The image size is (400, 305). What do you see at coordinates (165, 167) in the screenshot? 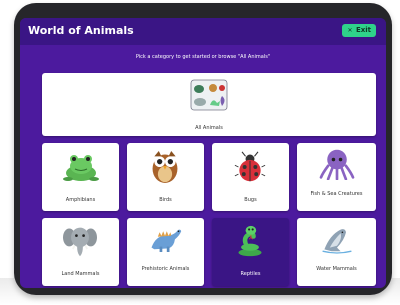
I see `owl-icon` at bounding box center [165, 167].